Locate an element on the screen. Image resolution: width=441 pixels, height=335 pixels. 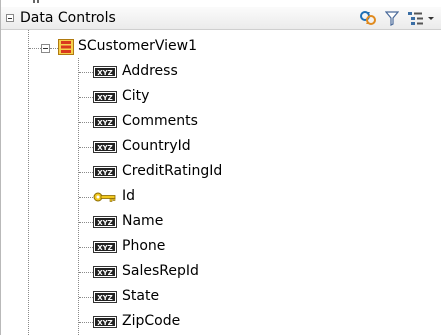
top-edge is located at coordinates (220, 3).